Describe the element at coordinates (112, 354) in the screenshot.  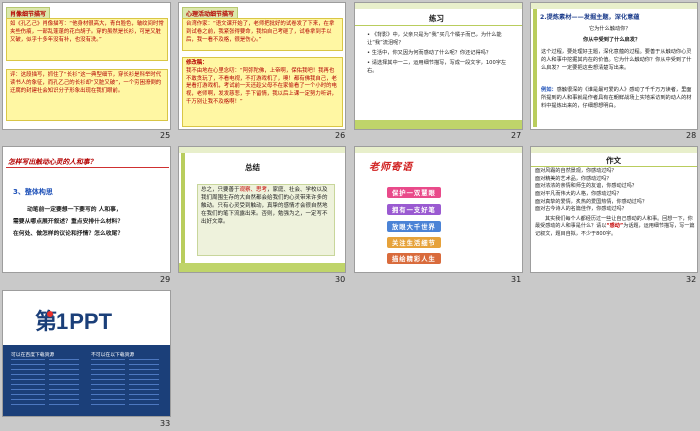
I see `download-link-right: 不可以在以下载资源` at that location.